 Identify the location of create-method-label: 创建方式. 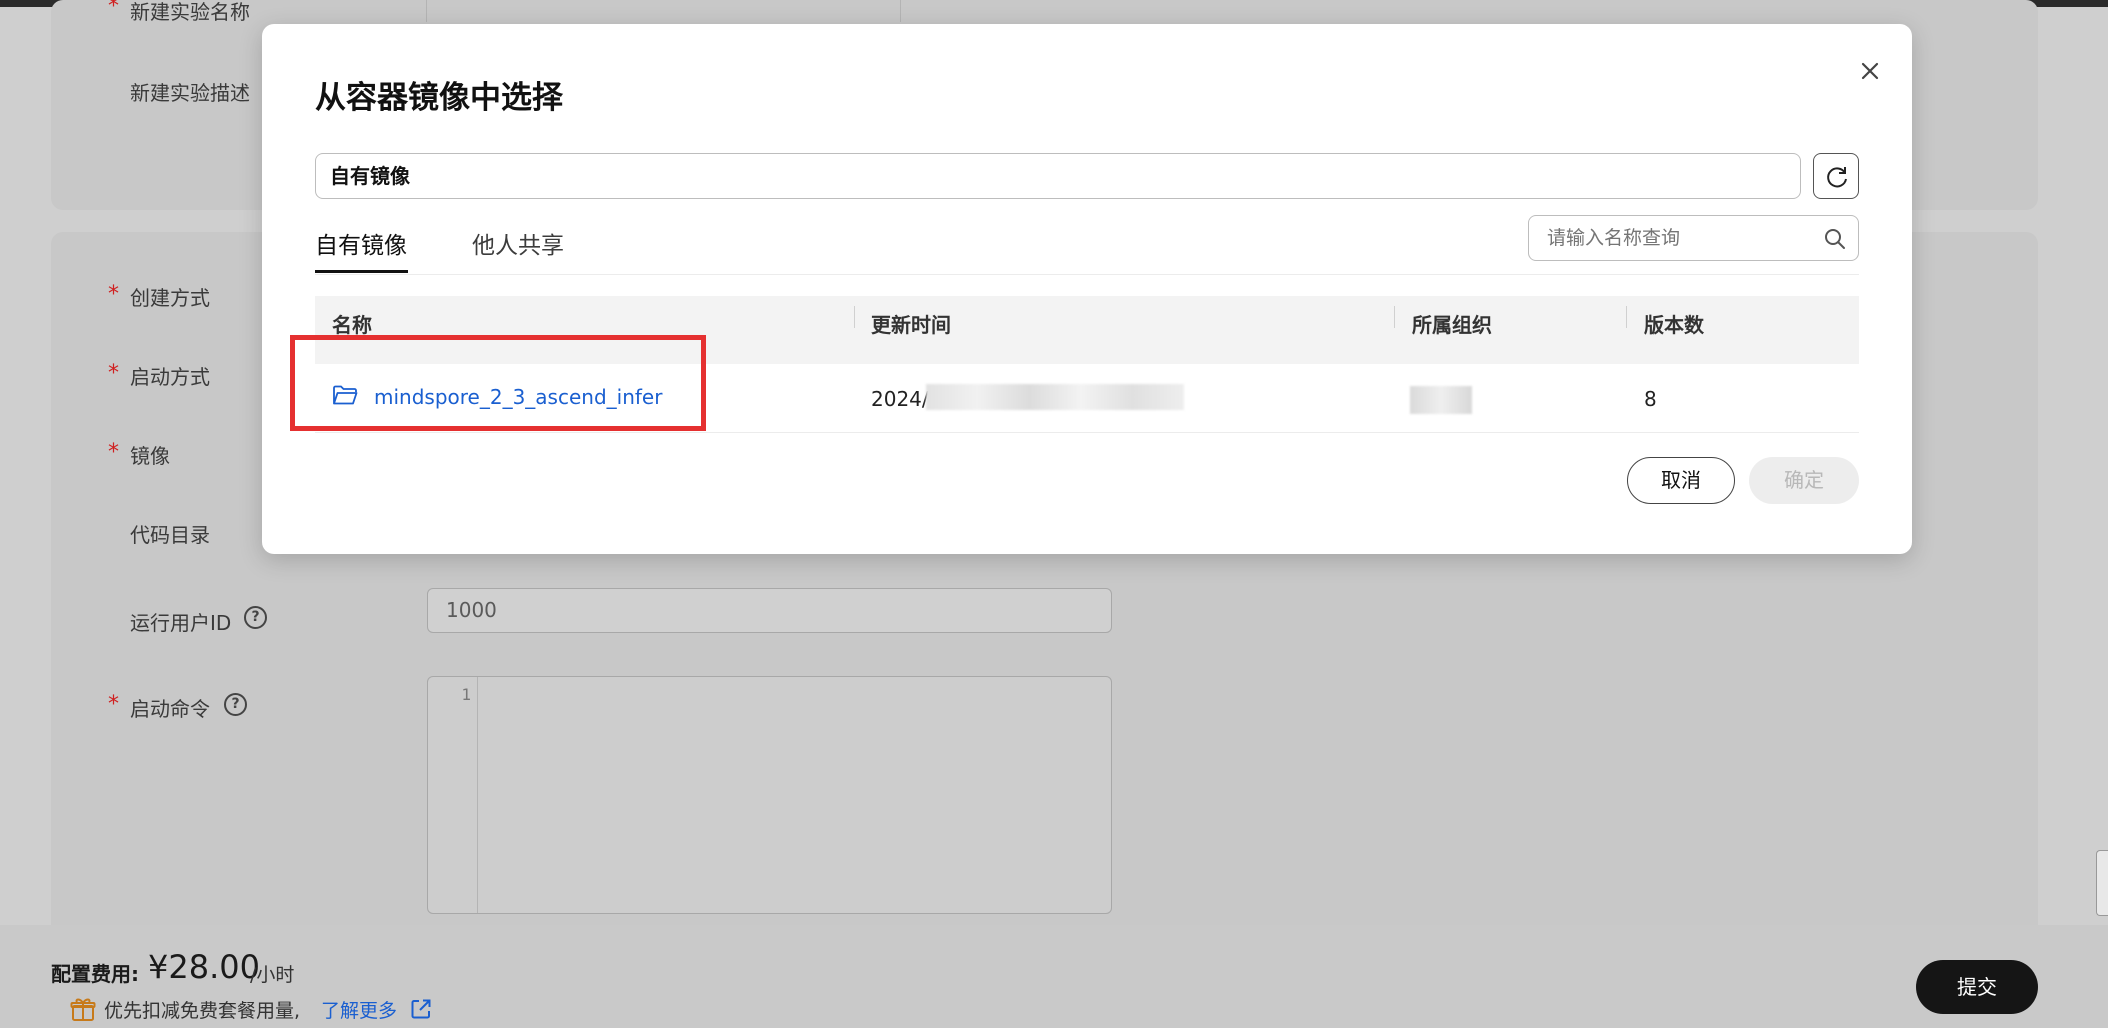
(170, 298).